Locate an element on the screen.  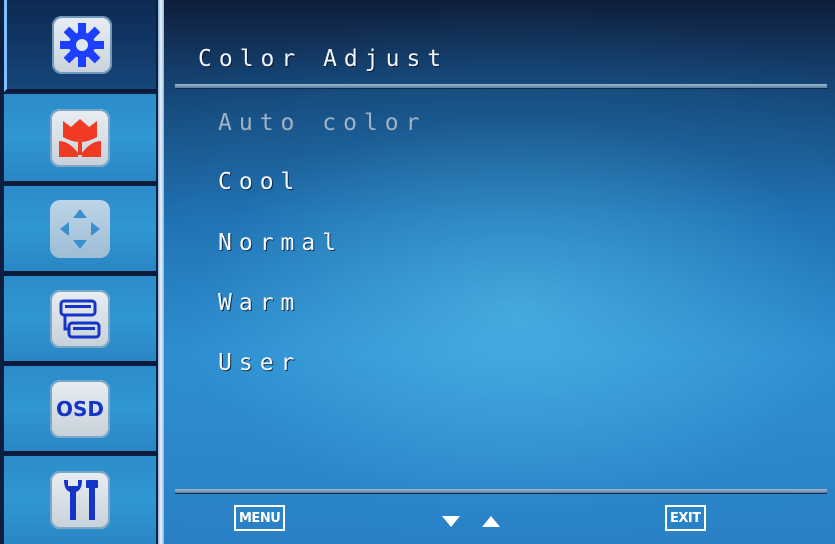
down-up-arrows-icon is located at coordinates (472, 521).